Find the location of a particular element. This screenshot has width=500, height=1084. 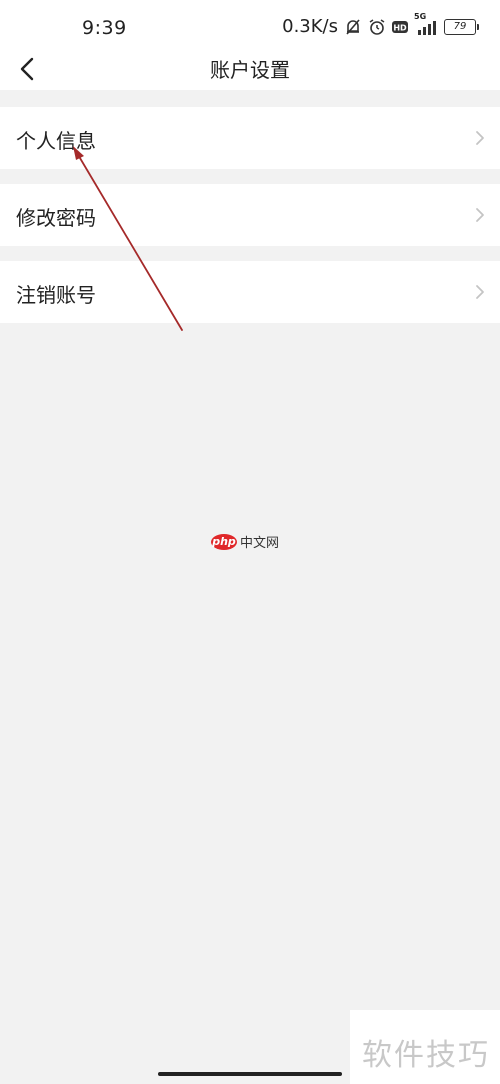

signal-icon: 5G is located at coordinates (426, 24).